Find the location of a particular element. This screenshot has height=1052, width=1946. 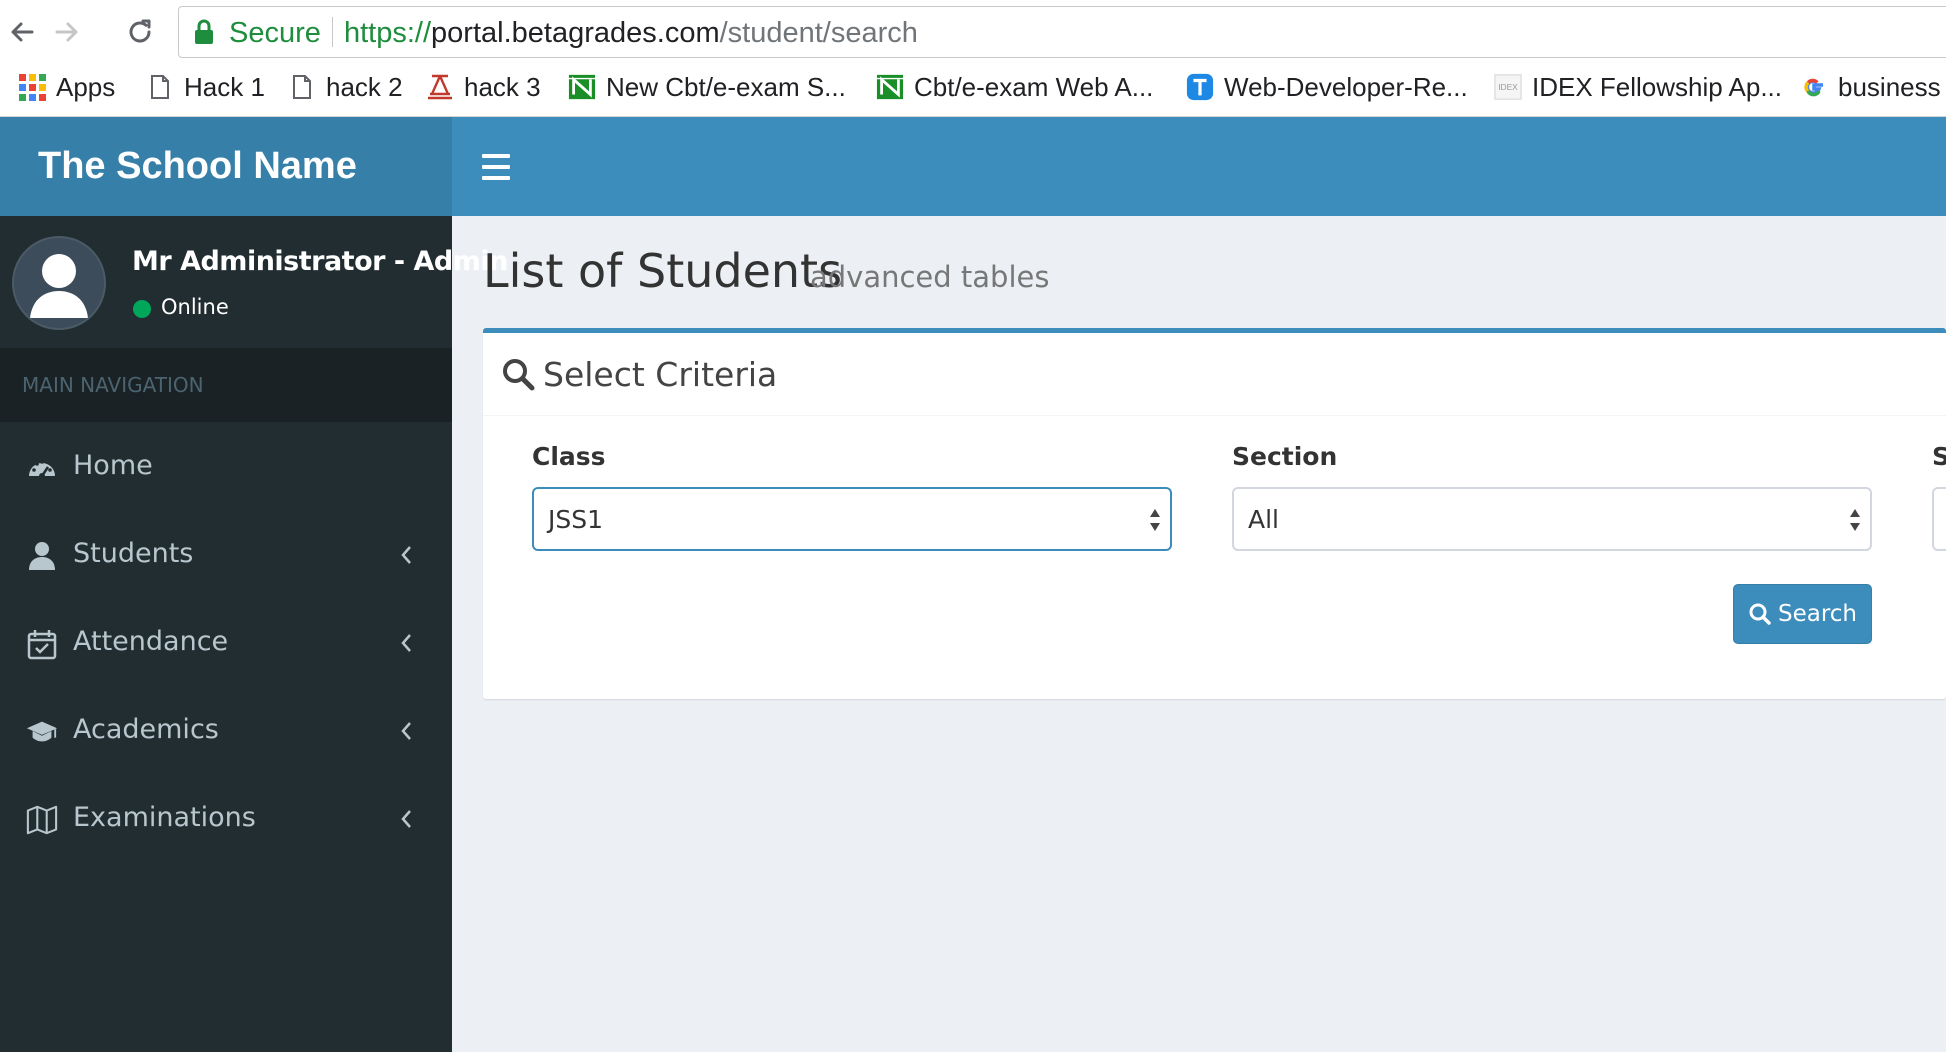

arrow-left-icon is located at coordinates (22, 32).